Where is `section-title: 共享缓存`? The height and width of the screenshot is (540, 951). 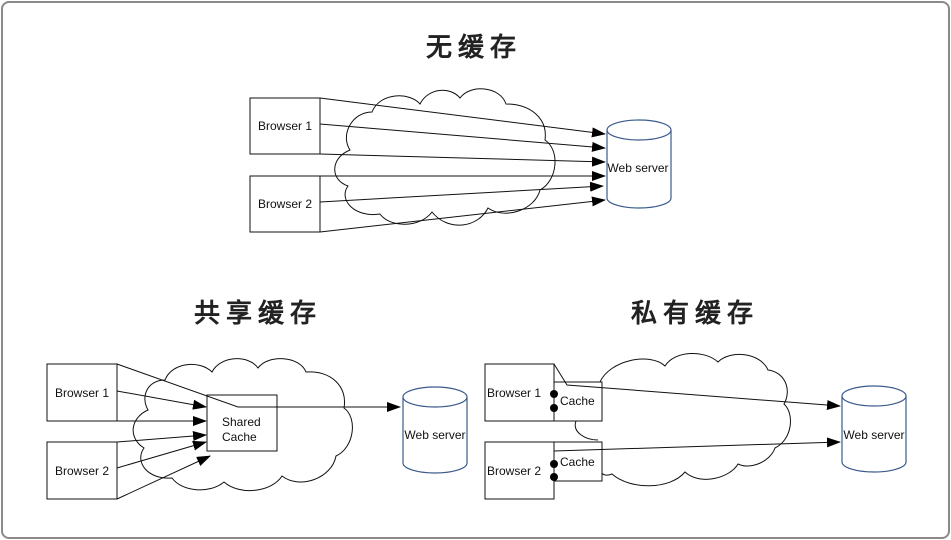
section-title: 共享缓存 is located at coordinates (258, 313).